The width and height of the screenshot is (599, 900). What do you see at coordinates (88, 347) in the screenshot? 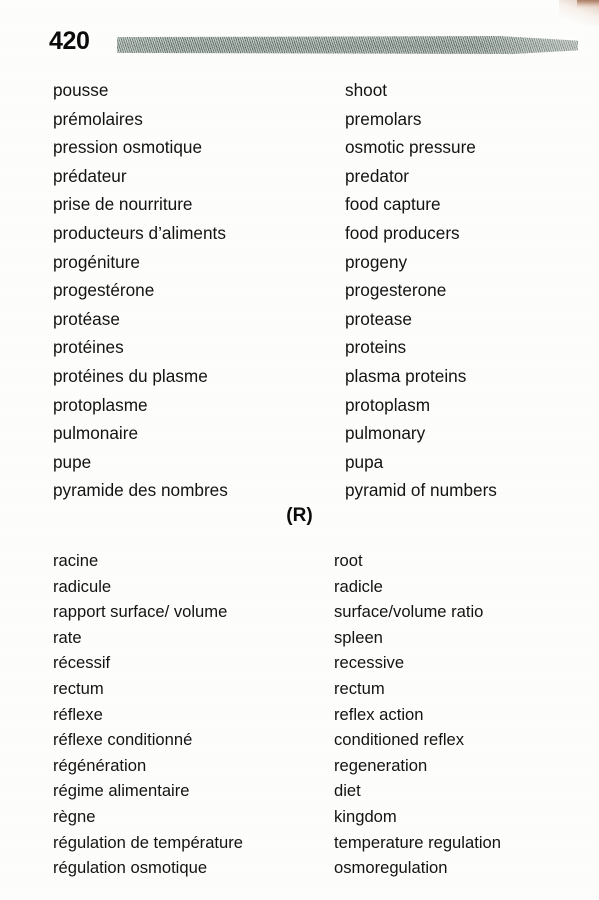
I see `glossary-term-french: protéines` at bounding box center [88, 347].